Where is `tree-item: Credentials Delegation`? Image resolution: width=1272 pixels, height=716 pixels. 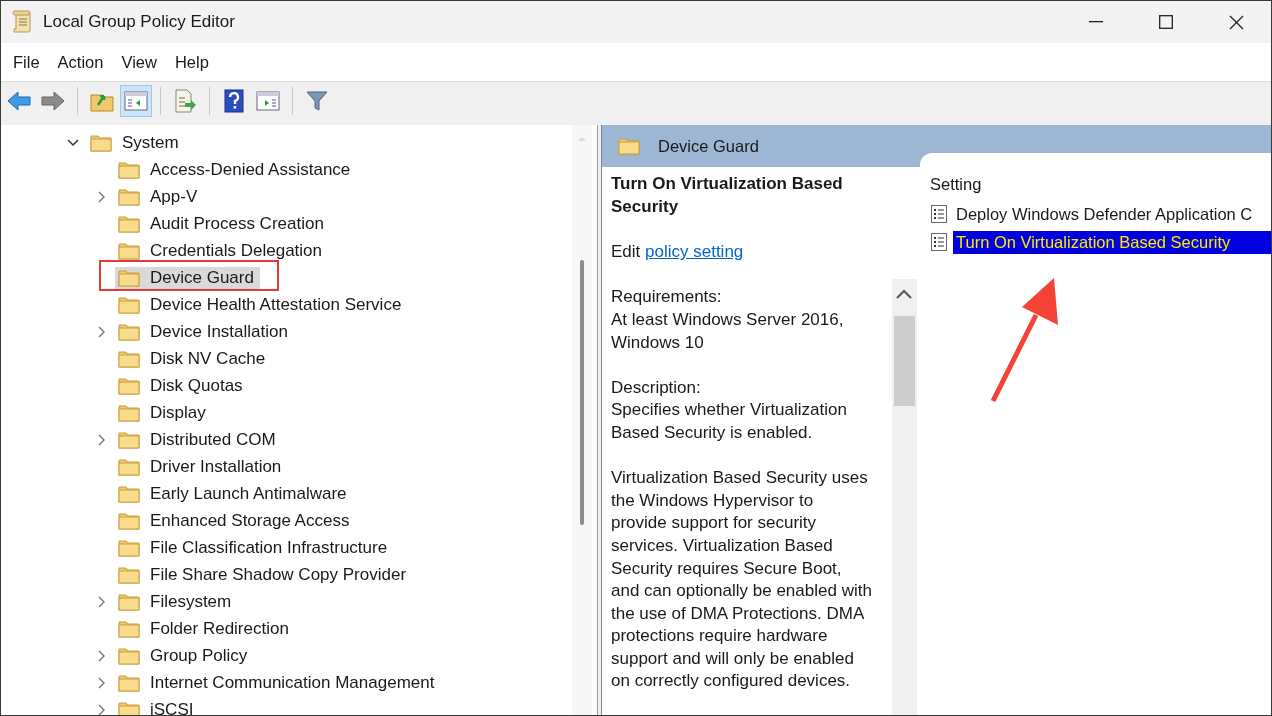 tree-item: Credentials Delegation is located at coordinates (221, 250).